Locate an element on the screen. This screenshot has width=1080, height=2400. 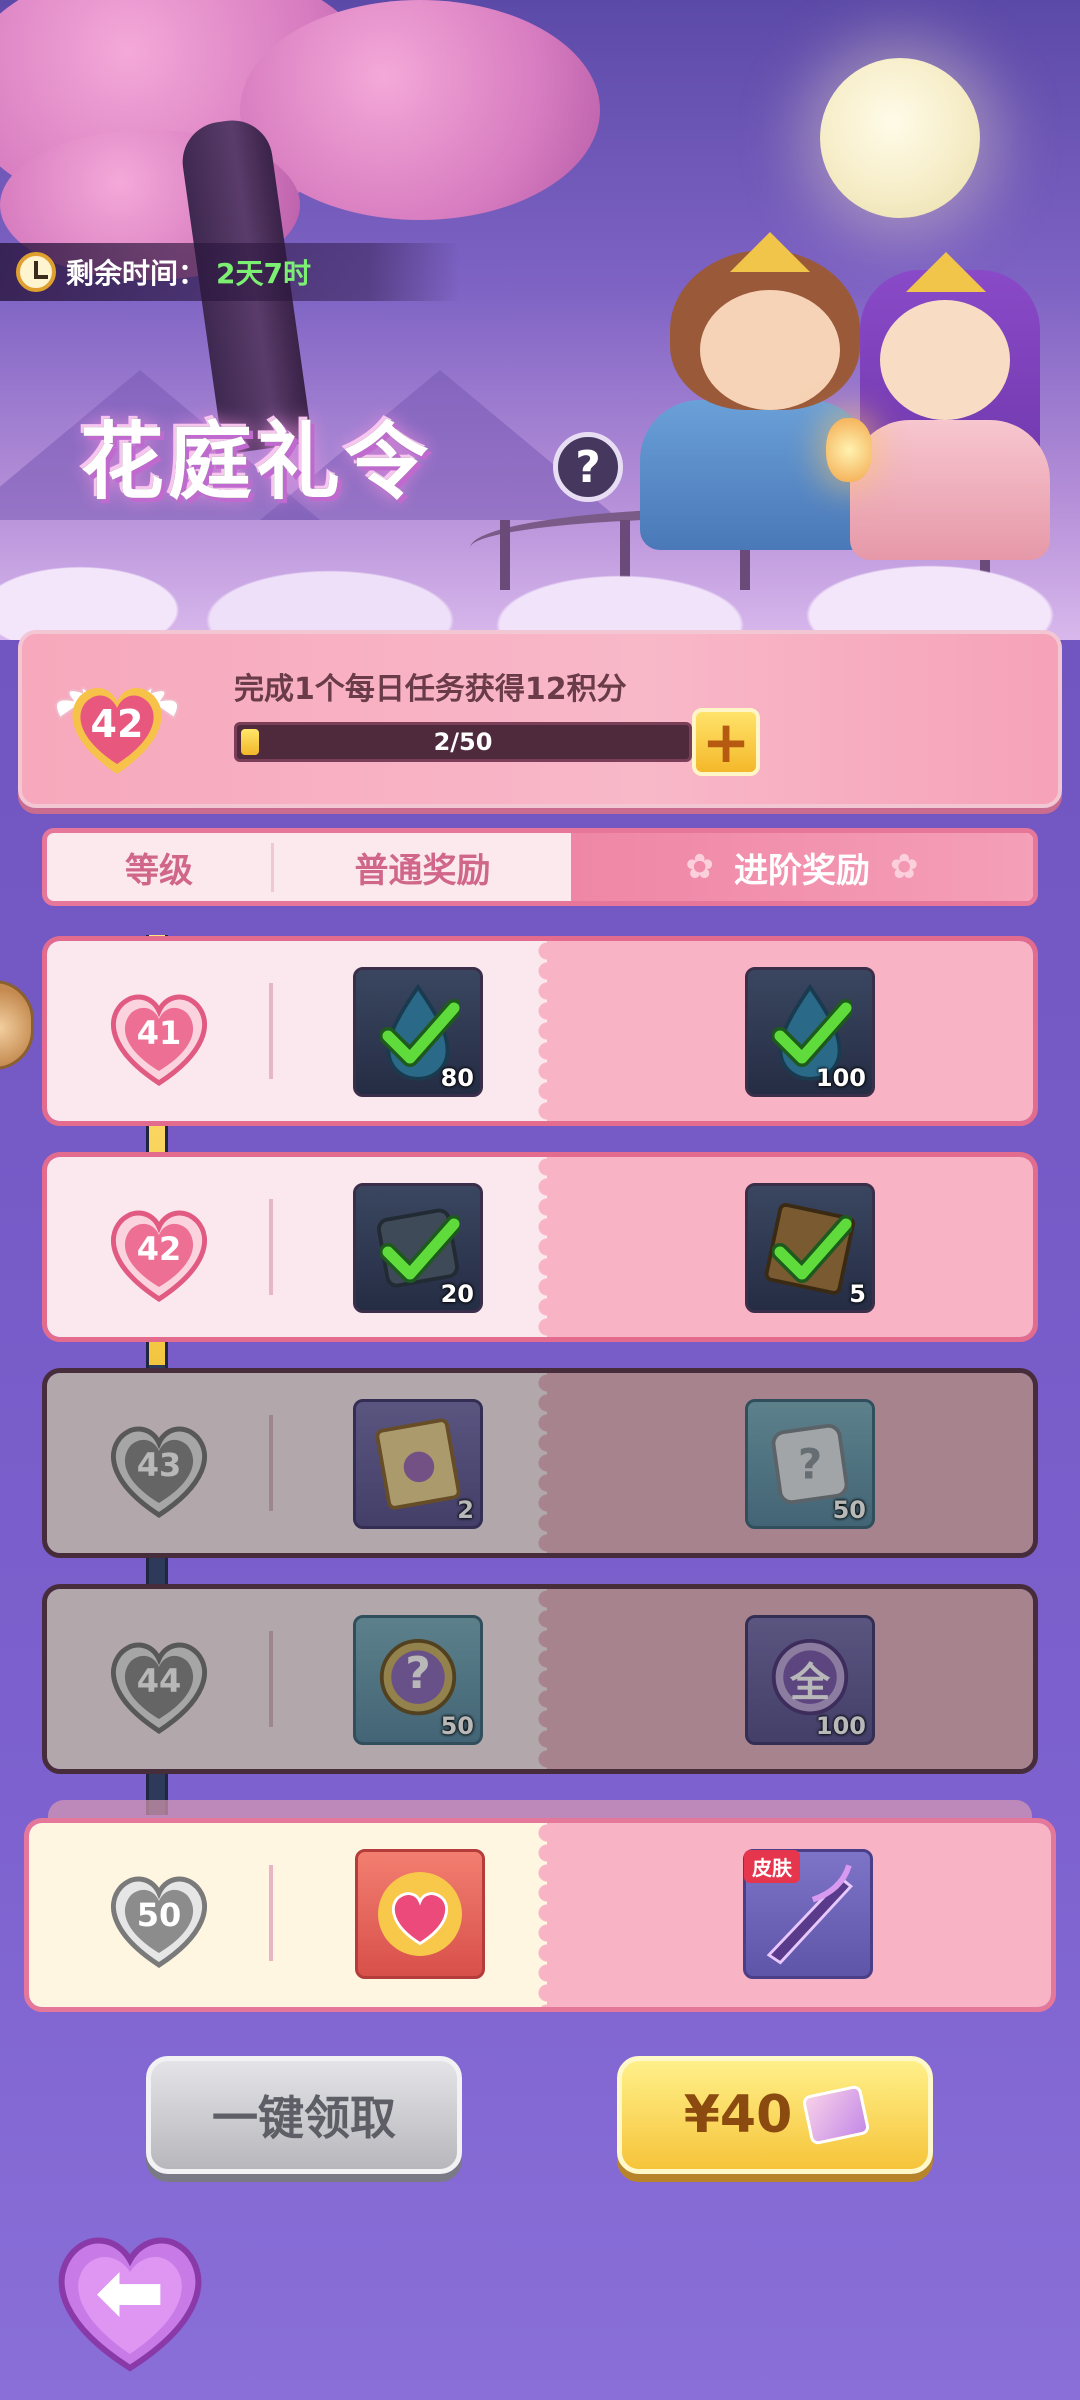
reward-row: 42 20 5 is located at coordinates (540, 1247).